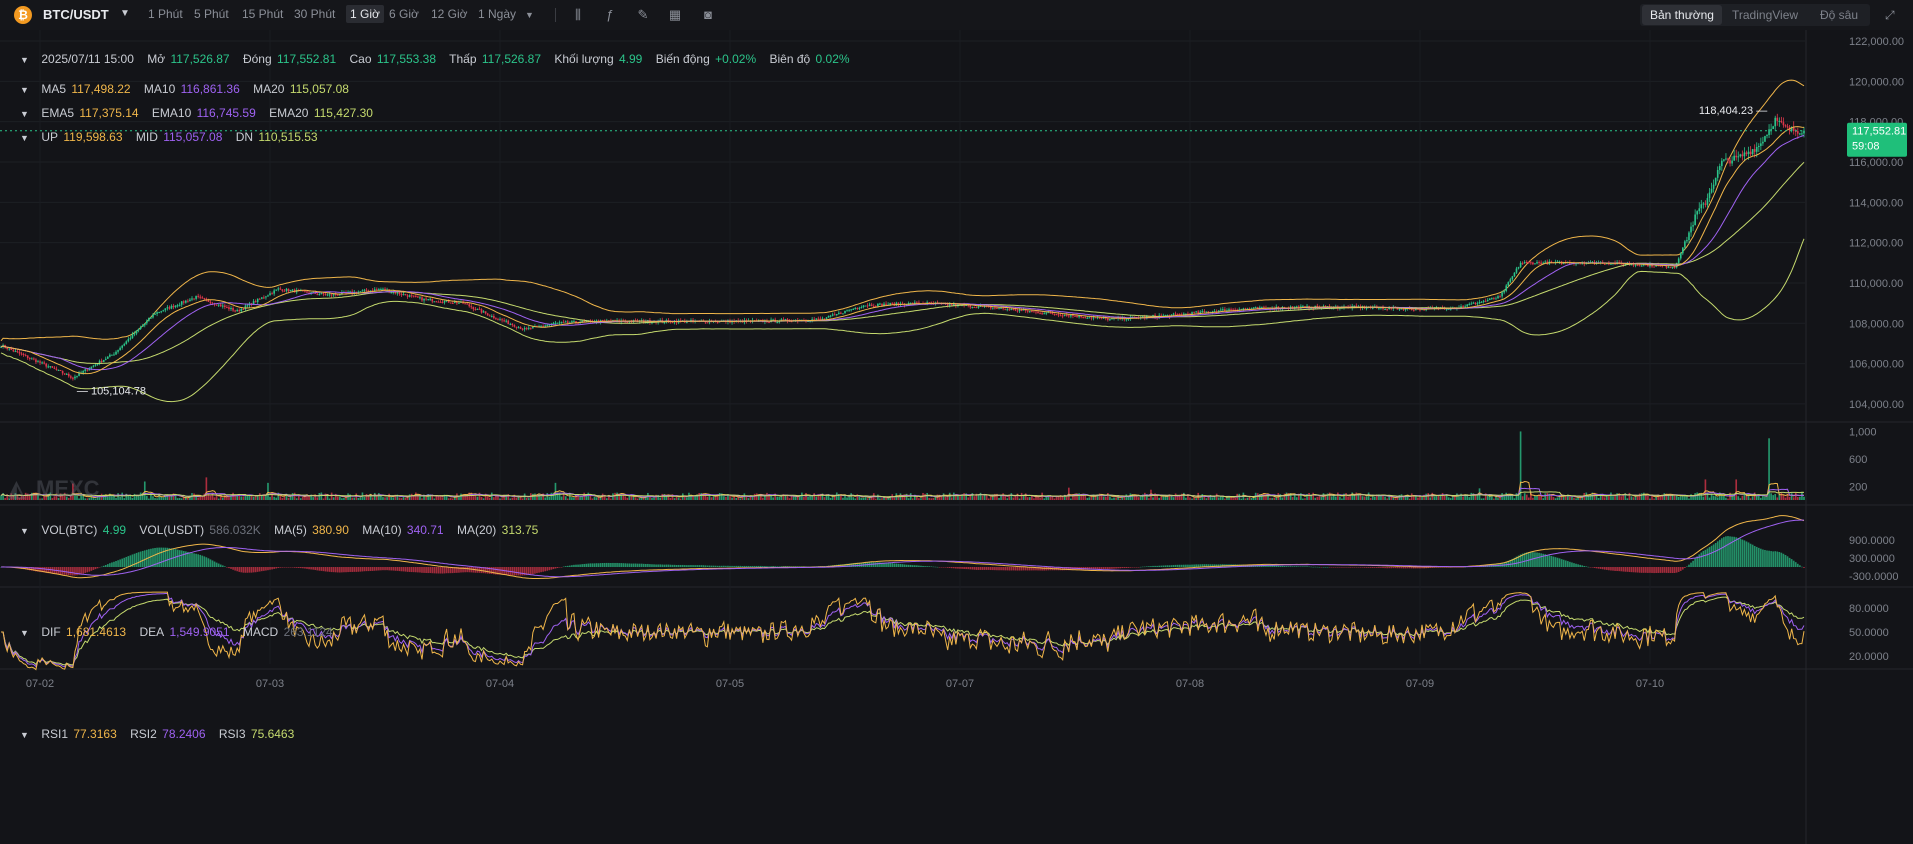 The image size is (1913, 844). What do you see at coordinates (1682, 15) in the screenshot?
I see `mode-standard: Bản thường` at bounding box center [1682, 15].